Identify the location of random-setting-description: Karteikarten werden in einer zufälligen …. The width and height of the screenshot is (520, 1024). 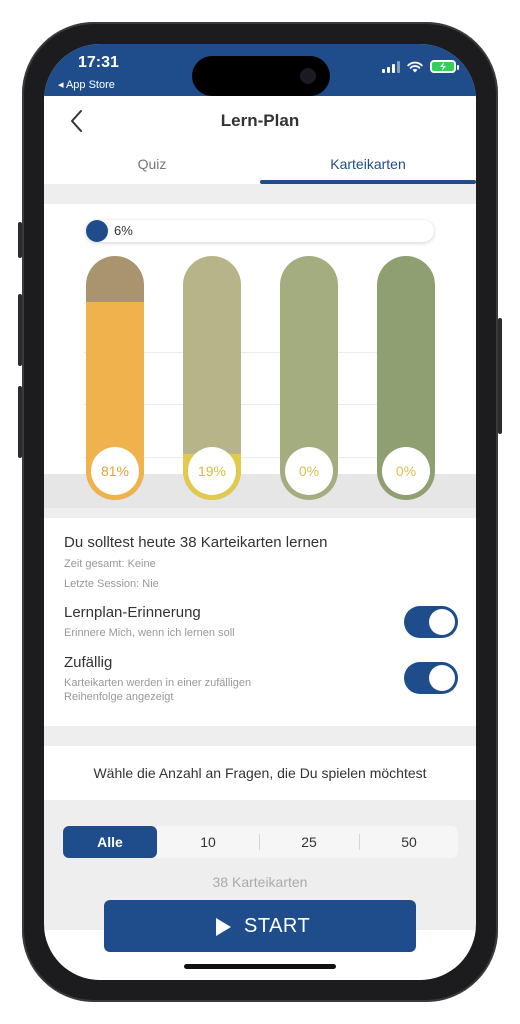
(158, 690).